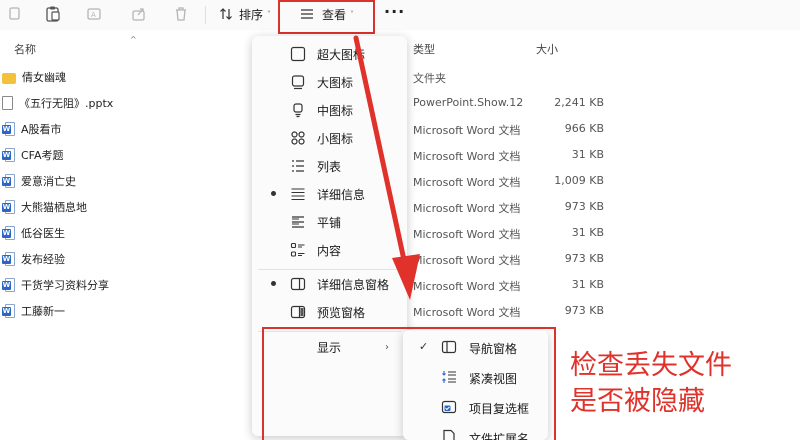 This screenshot has width=800, height=440. I want to click on file-type: PowerPoint.Show.12, so click(468, 102).